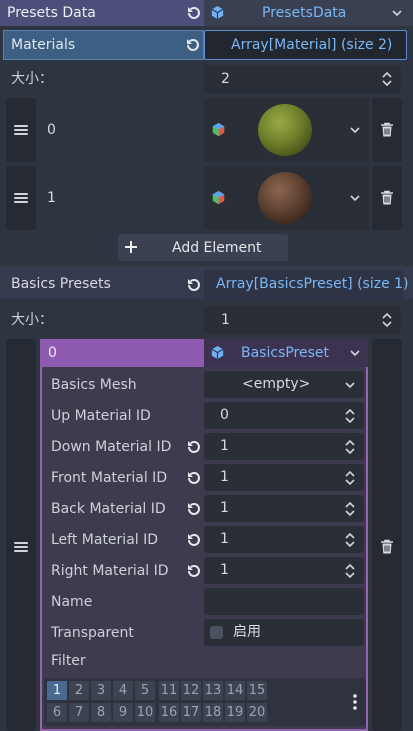 This screenshot has width=413, height=731. I want to click on filter-layer-cell: 2, so click(79, 690).